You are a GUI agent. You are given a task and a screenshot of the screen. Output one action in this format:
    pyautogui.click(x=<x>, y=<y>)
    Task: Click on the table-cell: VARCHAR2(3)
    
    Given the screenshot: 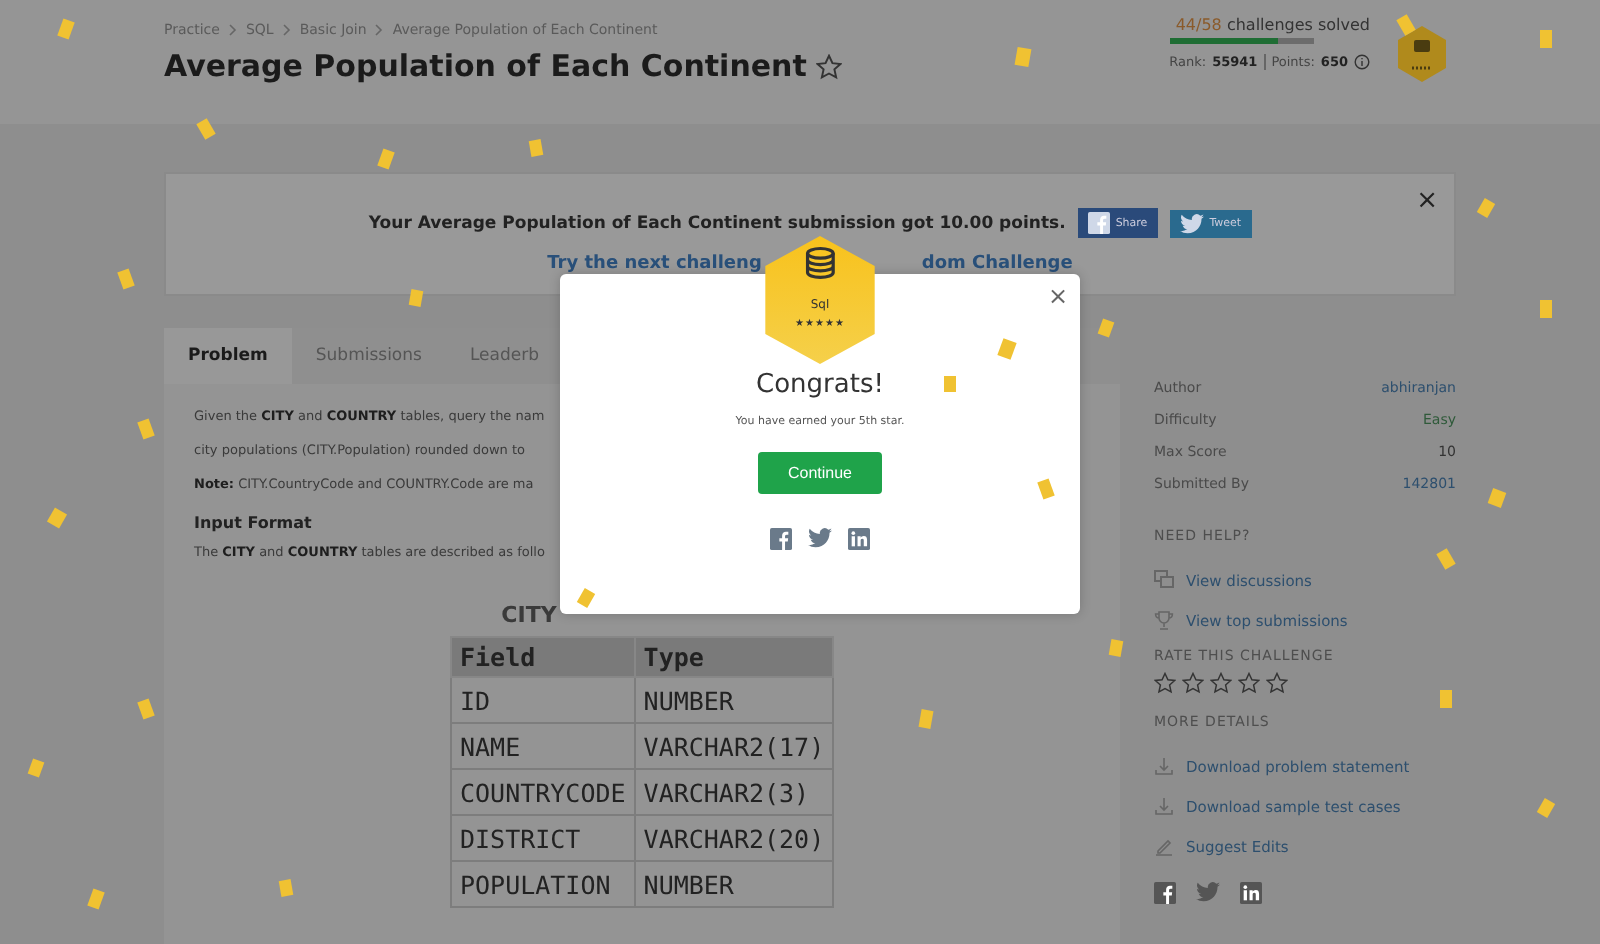 What is the action you would take?
    pyautogui.click(x=734, y=792)
    